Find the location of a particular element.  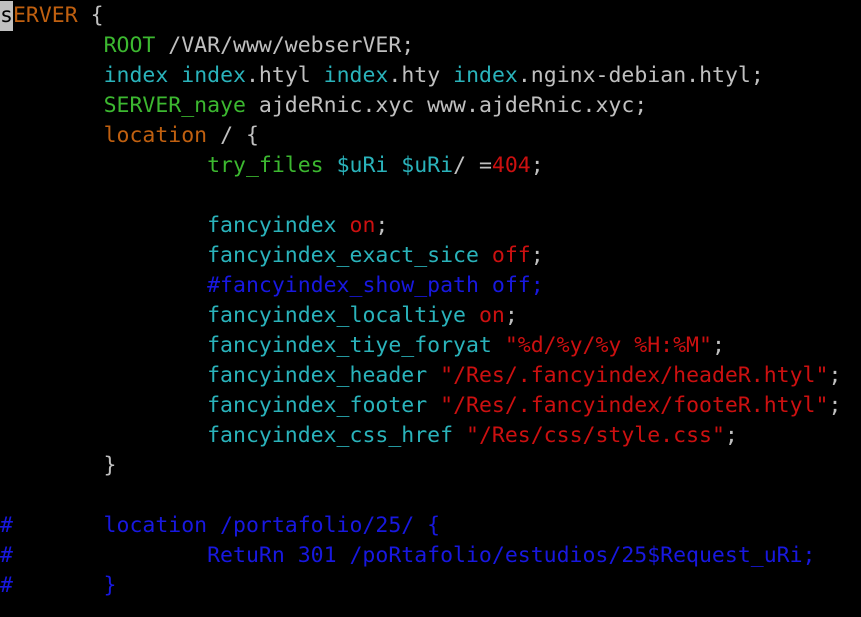

text-cursor: s is located at coordinates (6, 16).